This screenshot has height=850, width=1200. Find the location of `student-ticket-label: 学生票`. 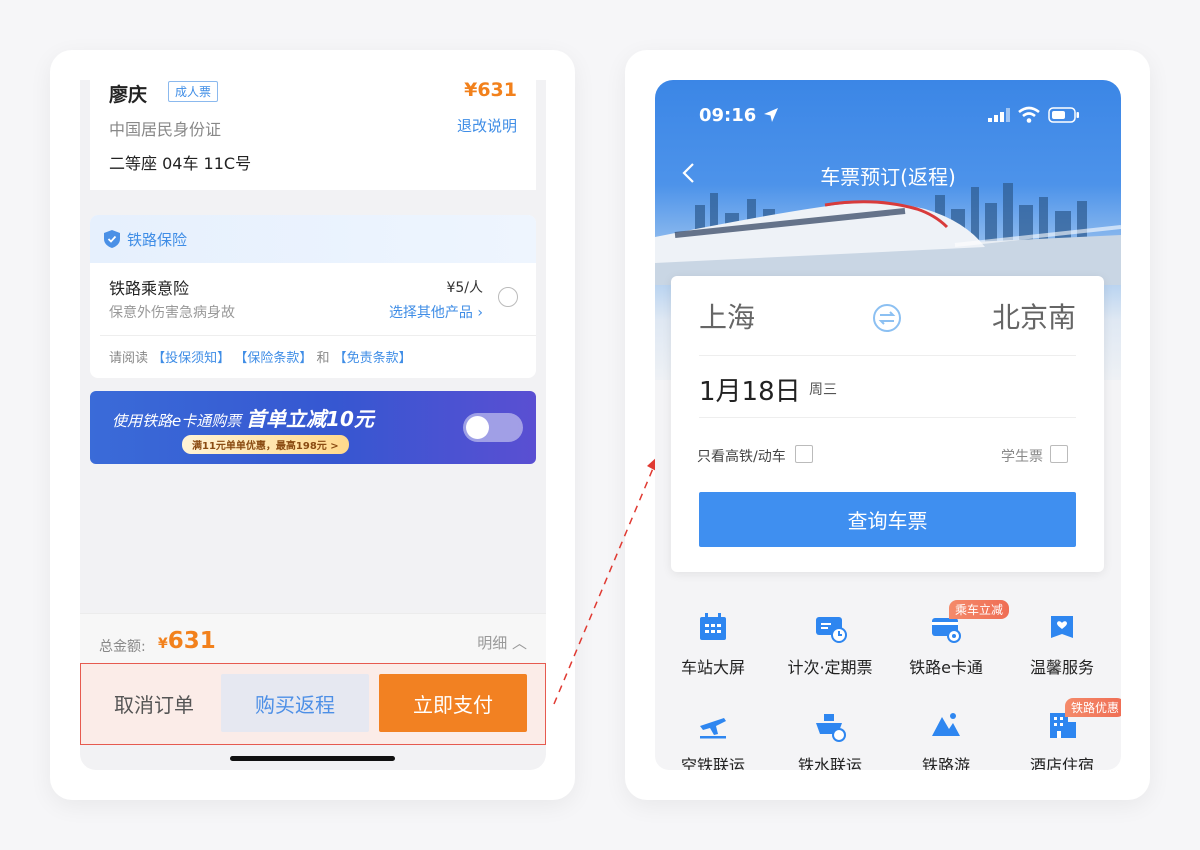

student-ticket-label: 学生票 is located at coordinates (1022, 457).